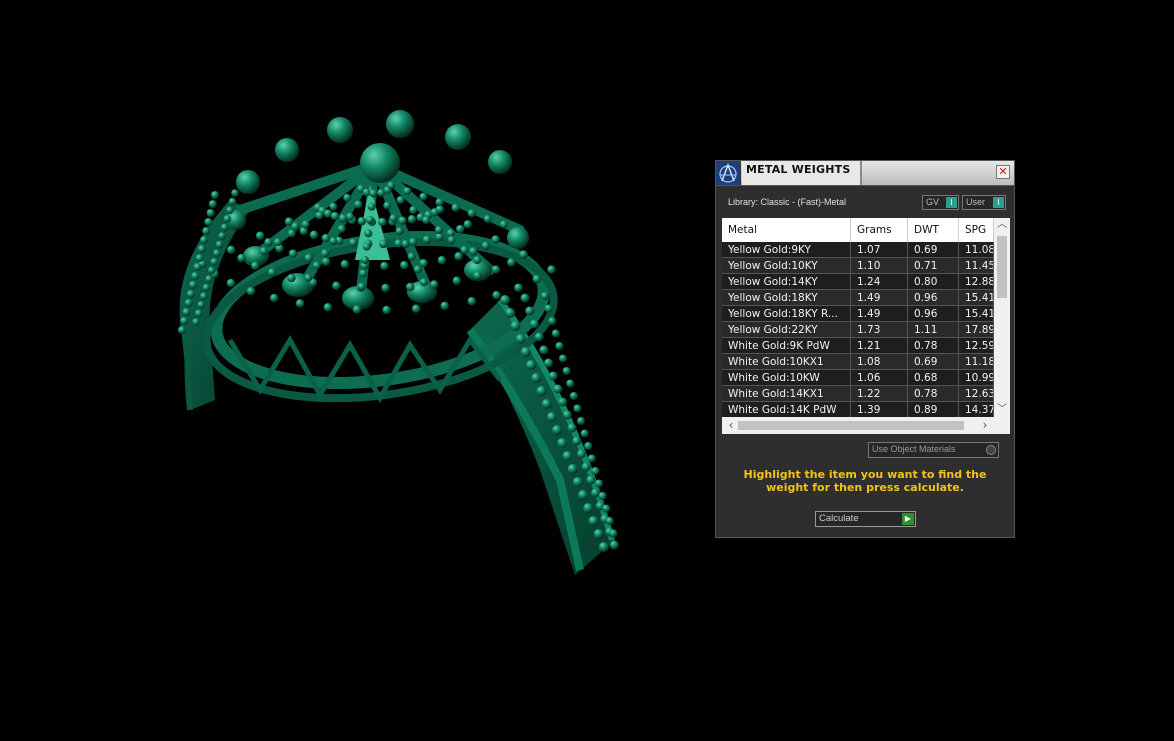  I want to click on table-row: Yellow Gold:18KY R... 1.49 0.96 15.41, so click(858, 314).